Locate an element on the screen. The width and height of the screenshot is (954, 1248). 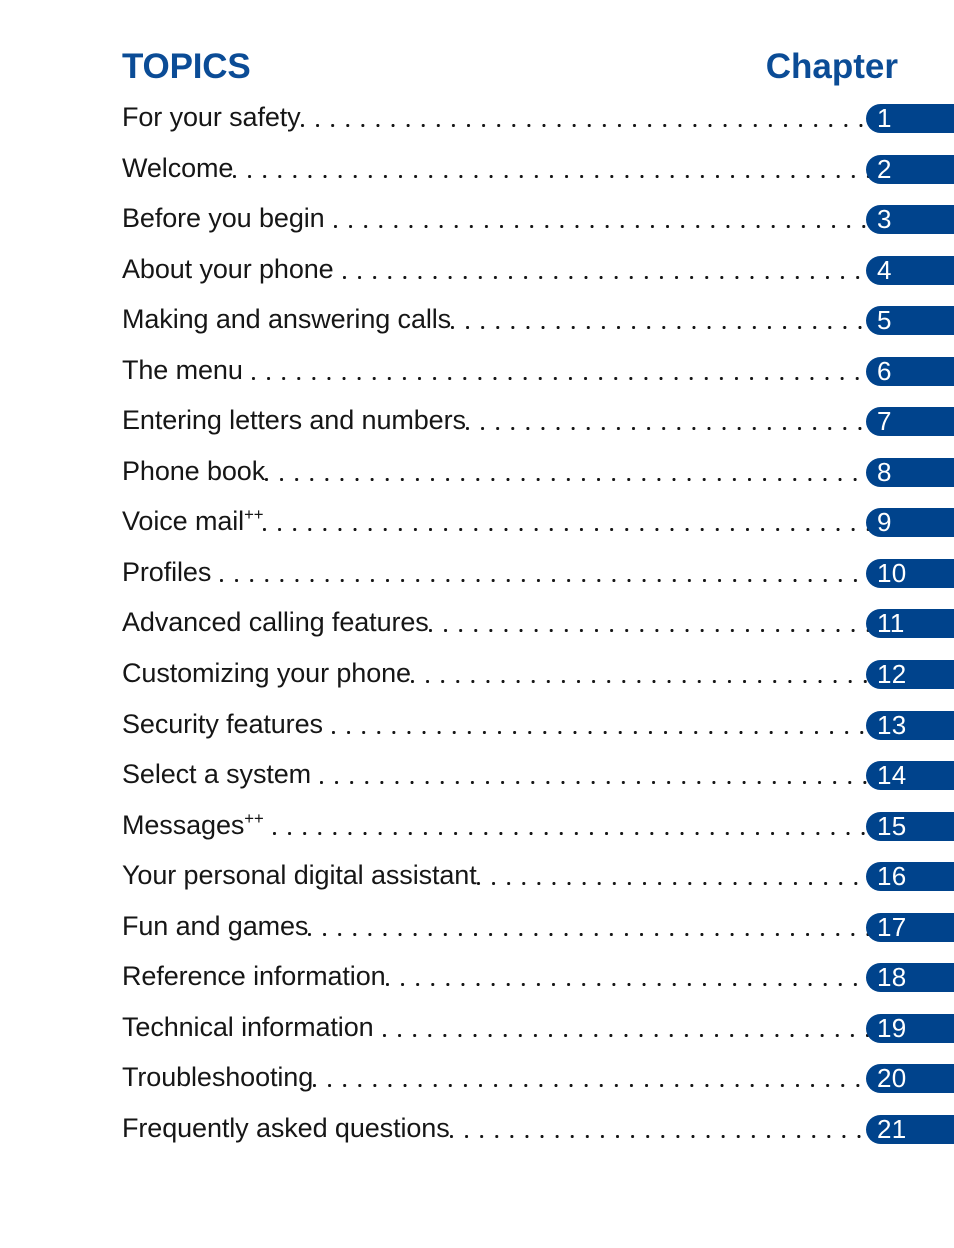
toc-entry-title: Your personal digital assistant is located at coordinates (299, 875).